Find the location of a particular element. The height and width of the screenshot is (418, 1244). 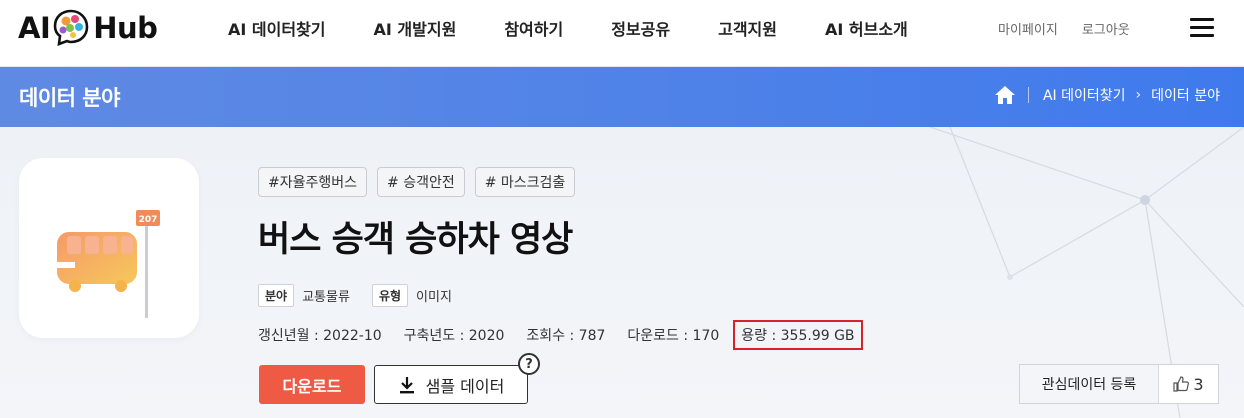

bus-stop-number: 207 is located at coordinates (148, 220).